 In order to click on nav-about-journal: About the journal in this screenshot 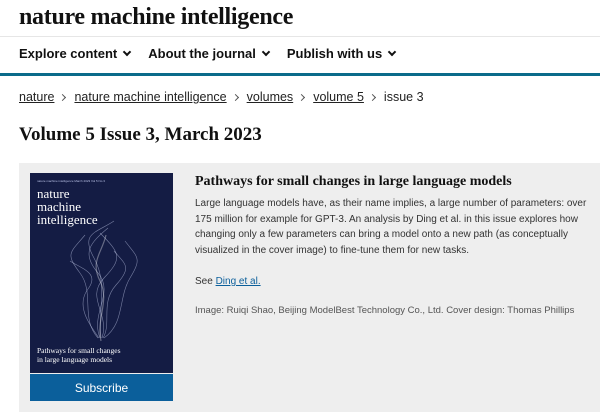, I will do `click(209, 53)`.